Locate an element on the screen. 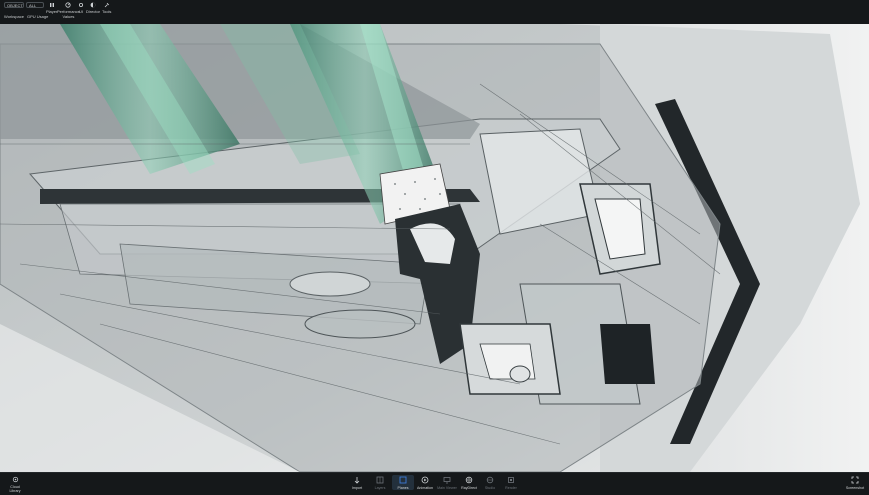 The height and width of the screenshot is (495, 869). toolbar-ui-label: UI is located at coordinates (81, 11).